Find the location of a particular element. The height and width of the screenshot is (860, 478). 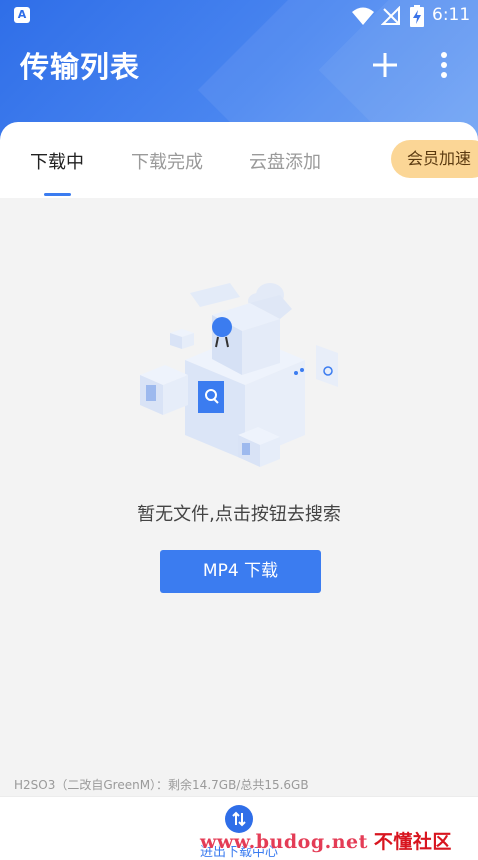

tab-downloading: 下载中 is located at coordinates (57, 161).